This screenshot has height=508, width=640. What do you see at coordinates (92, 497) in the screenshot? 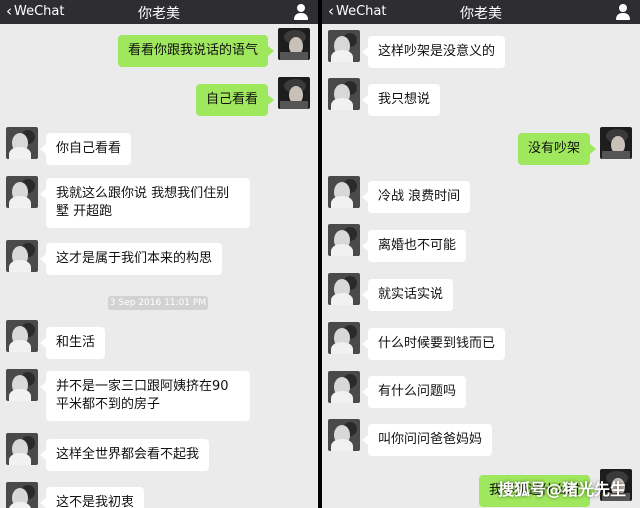
I see `message-bubble-incoming: 这不是我初衷` at bounding box center [92, 497].